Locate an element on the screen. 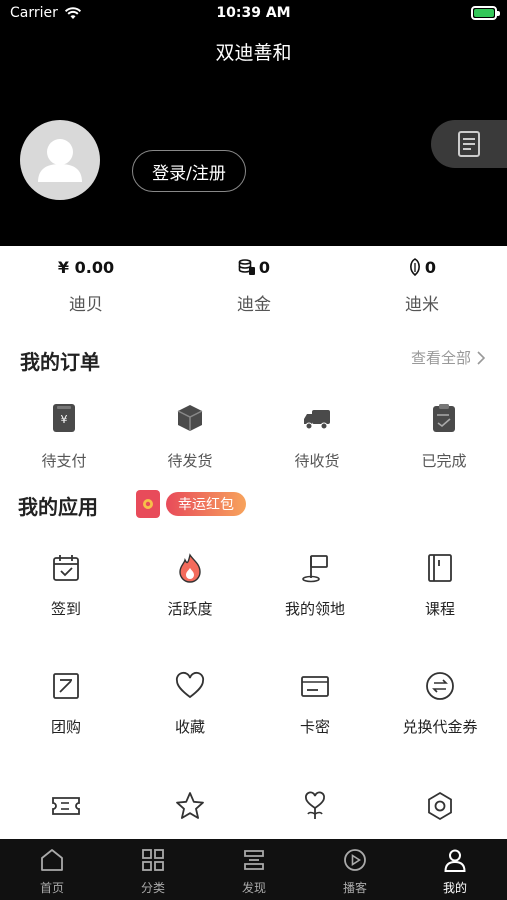  user-placeholder-icon is located at coordinates (60, 160).